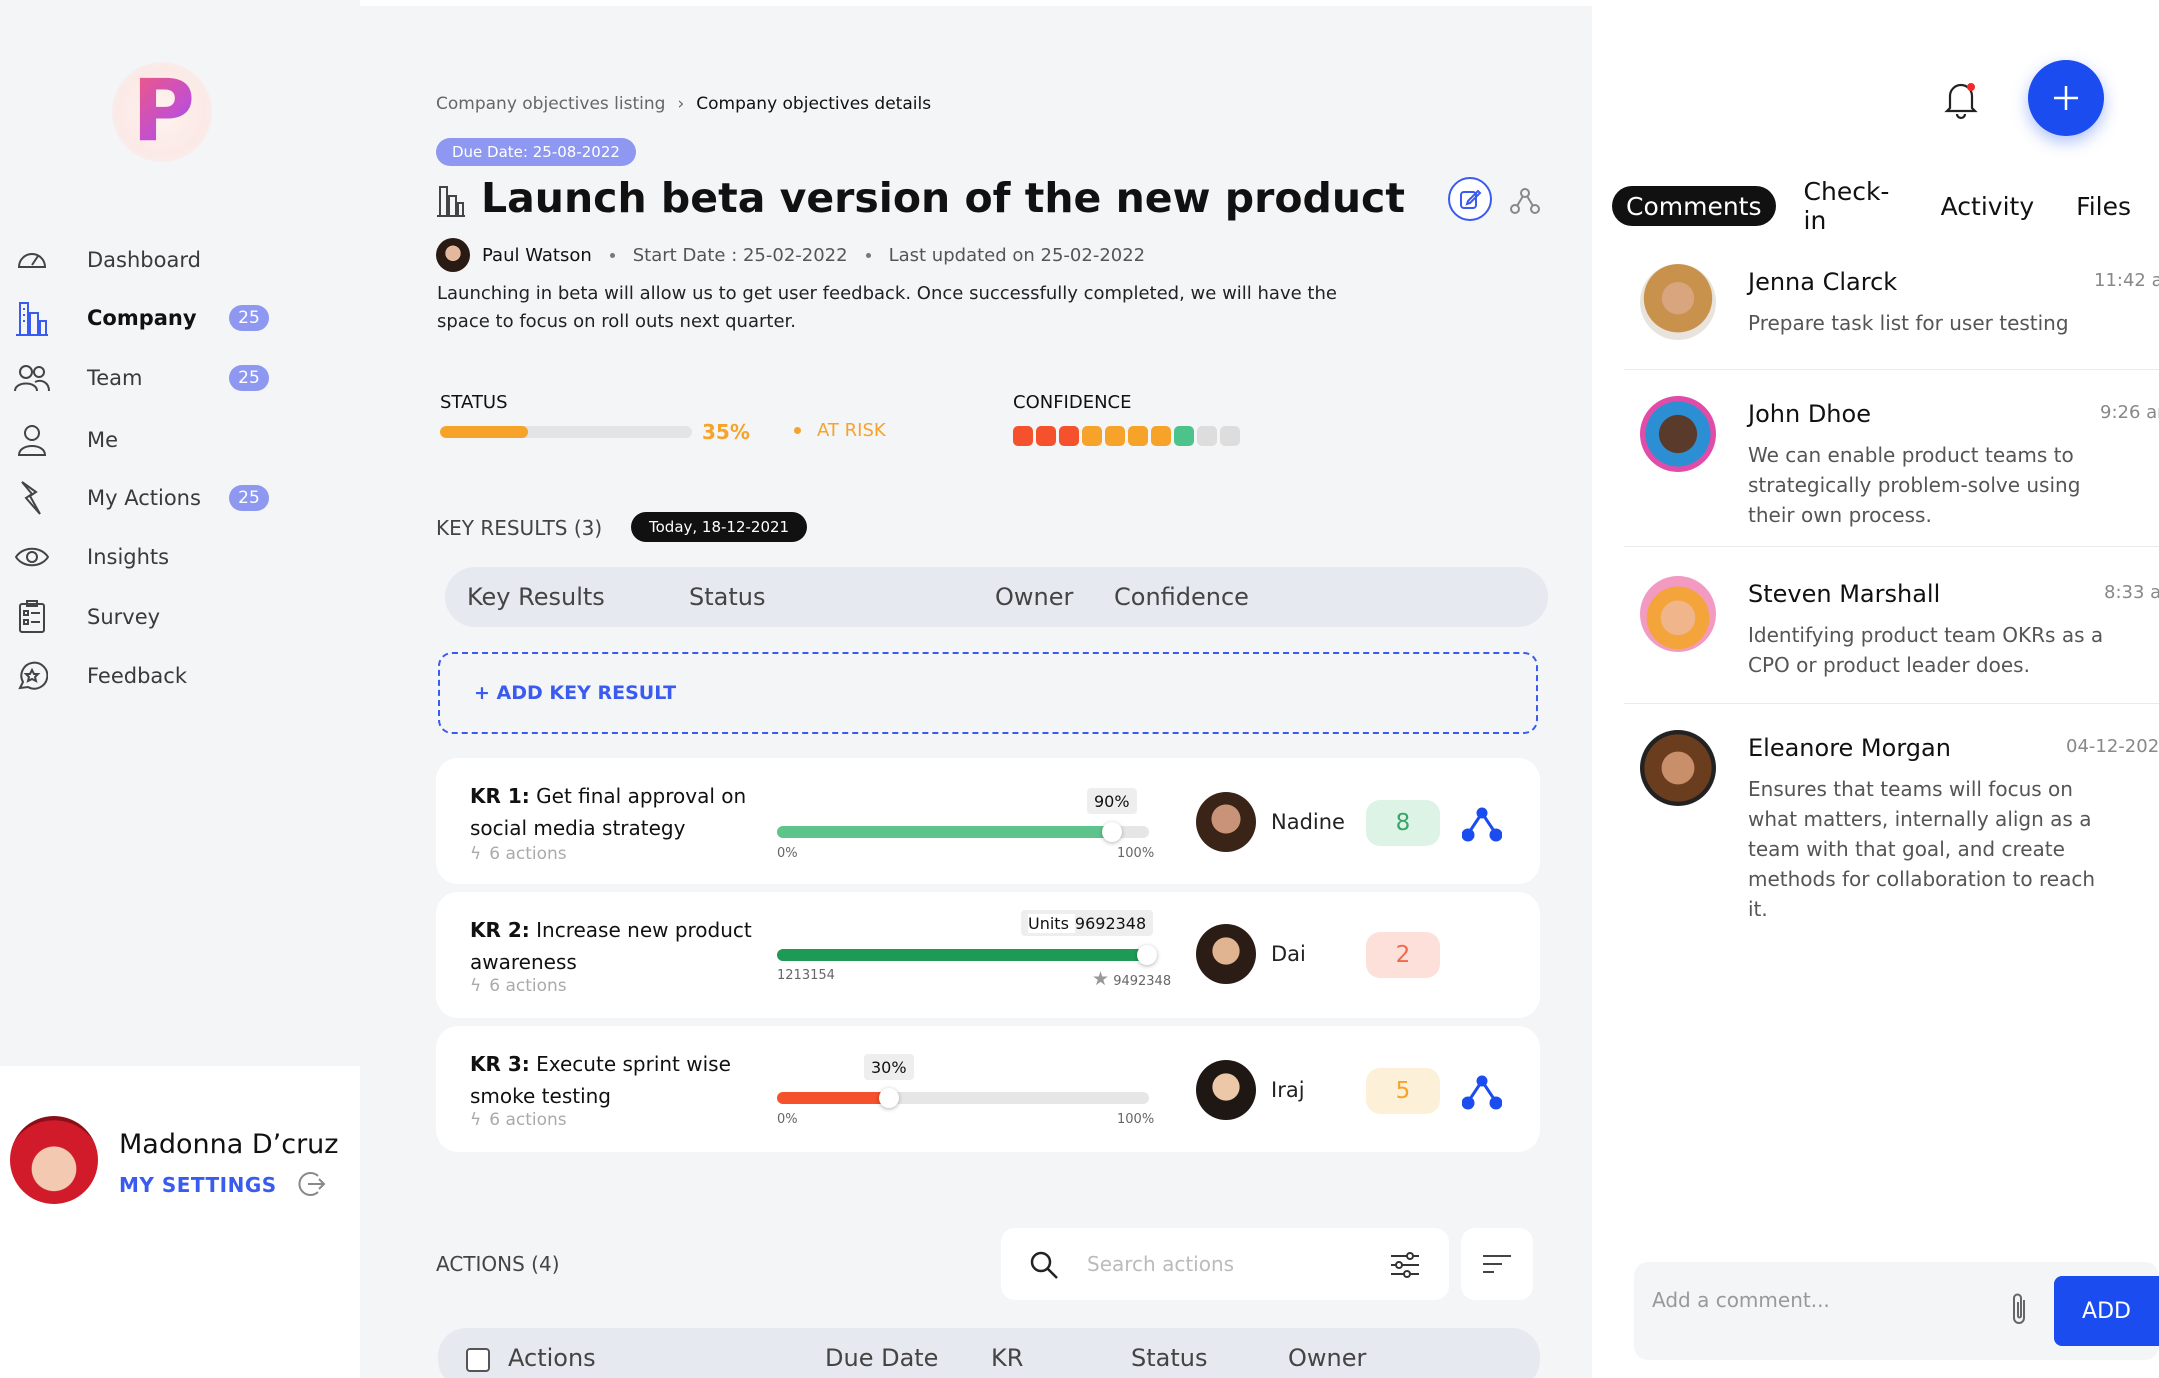 Image resolution: width=2159 pixels, height=1378 pixels. I want to click on kr-tip-value: 30%, so click(889, 1067).